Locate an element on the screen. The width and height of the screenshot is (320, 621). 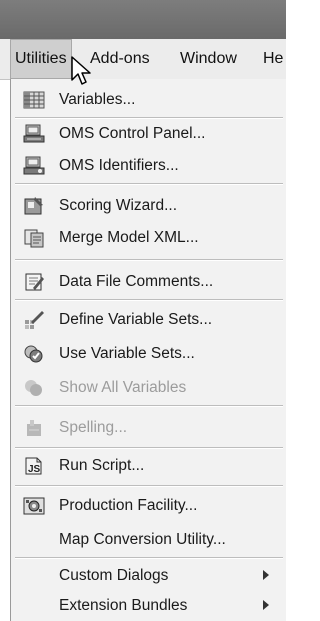
scoring-wizard-icon is located at coordinates (33, 206).